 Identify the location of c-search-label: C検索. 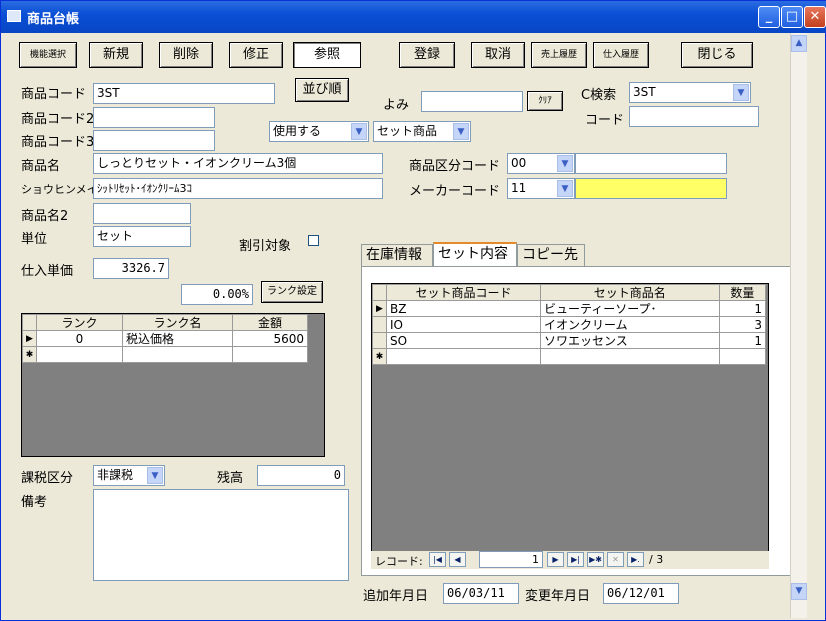
(599, 95).